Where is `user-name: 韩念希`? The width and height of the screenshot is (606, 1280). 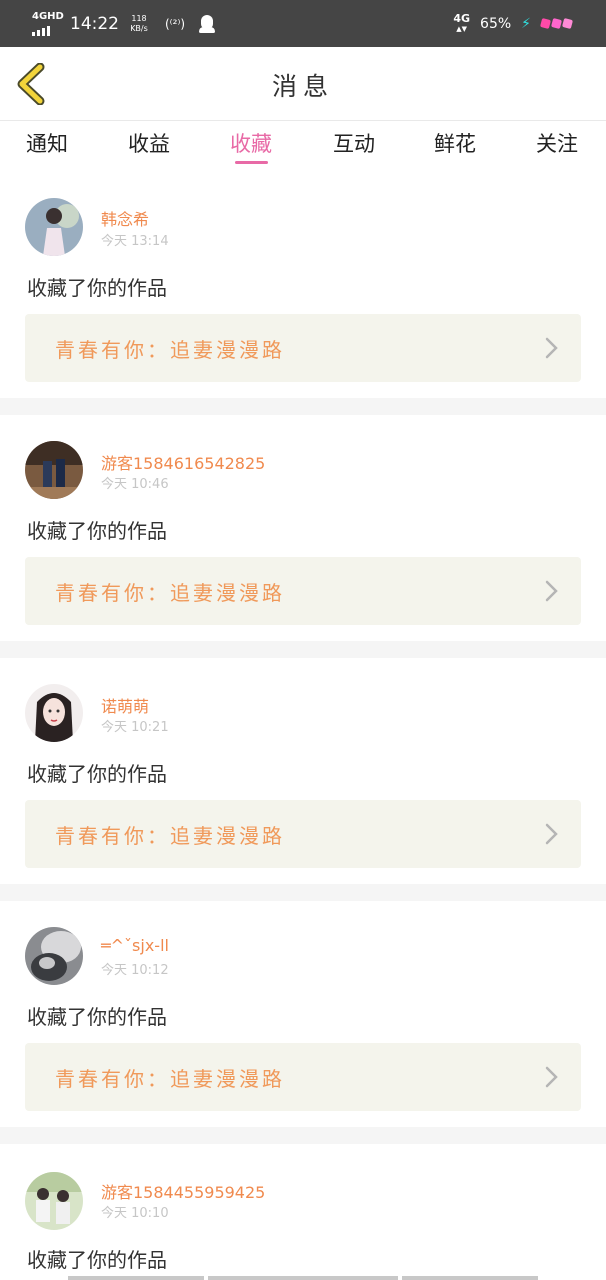
user-name: 韩念希 is located at coordinates (125, 218).